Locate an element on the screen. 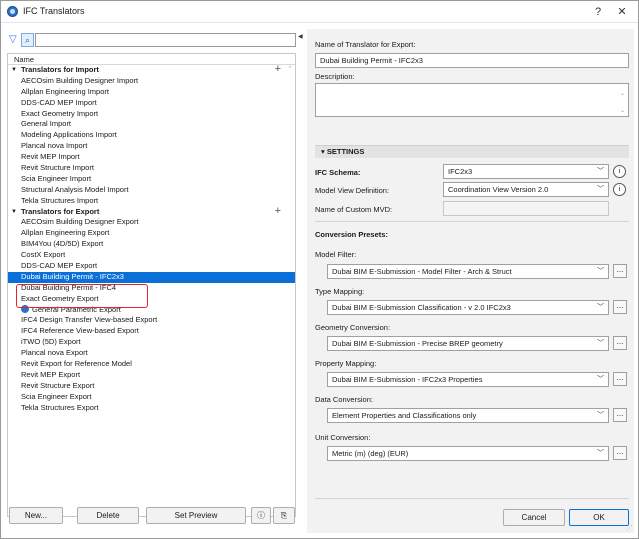  ifc-schema-select: IFC2x3 ﹀ is located at coordinates (526, 171).